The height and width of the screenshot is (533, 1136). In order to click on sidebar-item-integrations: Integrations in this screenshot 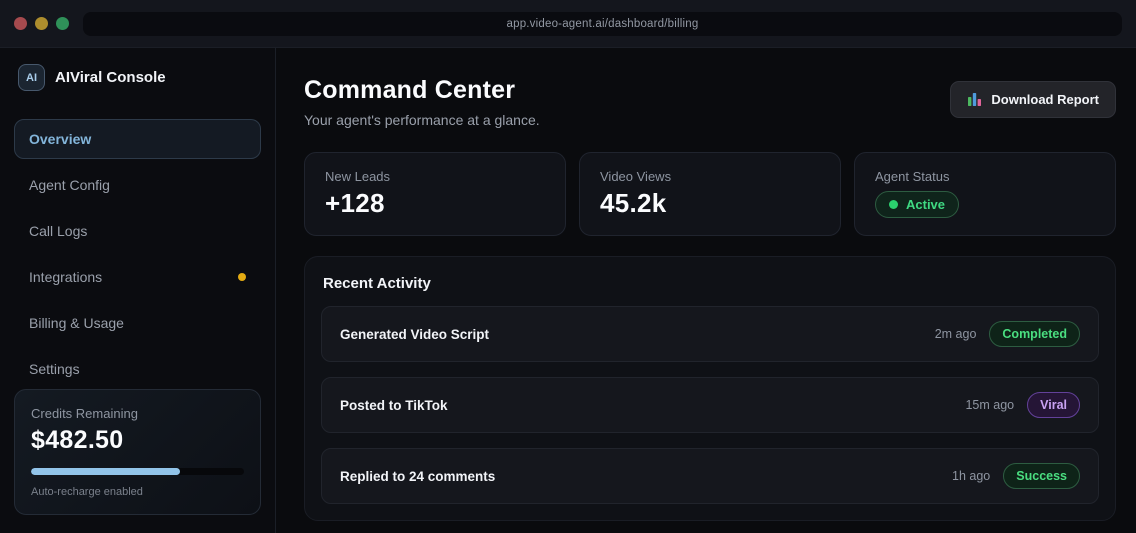, I will do `click(137, 277)`.